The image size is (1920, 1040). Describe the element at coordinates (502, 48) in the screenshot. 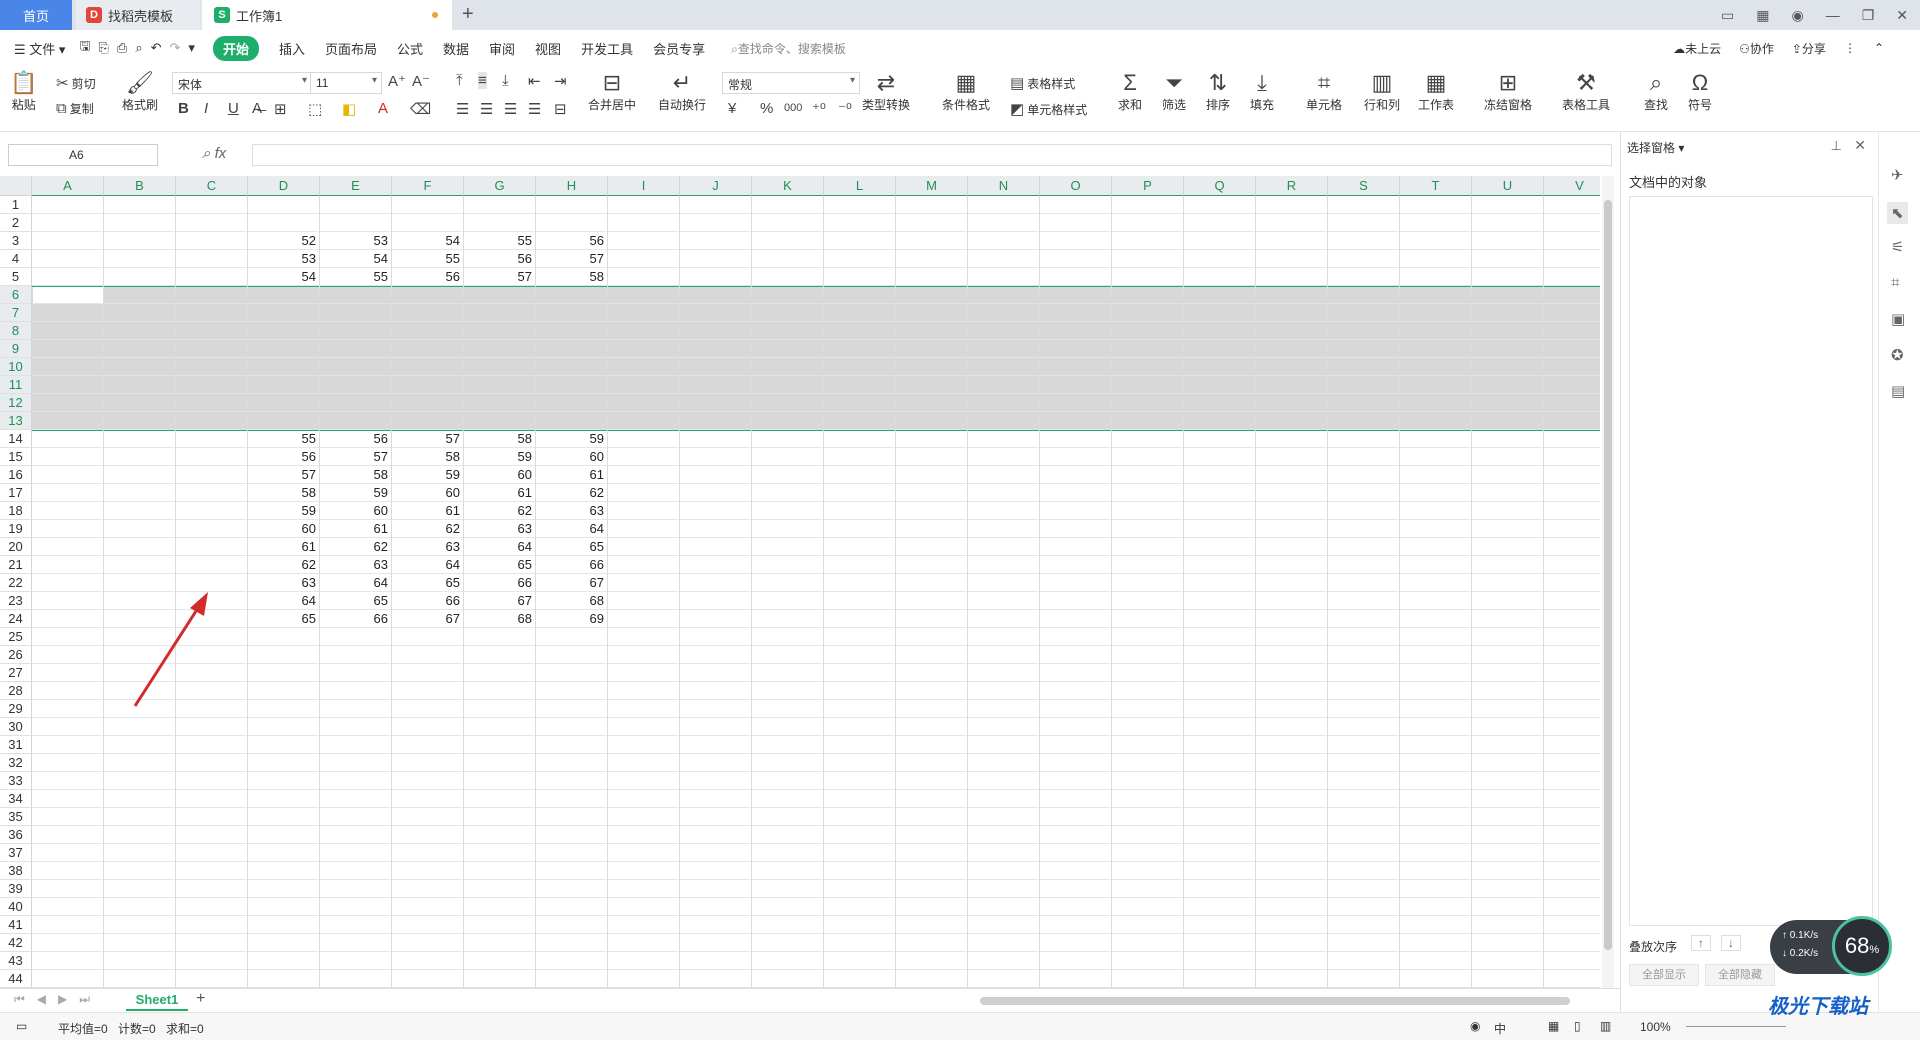

I see `menu-review: 审阅` at that location.